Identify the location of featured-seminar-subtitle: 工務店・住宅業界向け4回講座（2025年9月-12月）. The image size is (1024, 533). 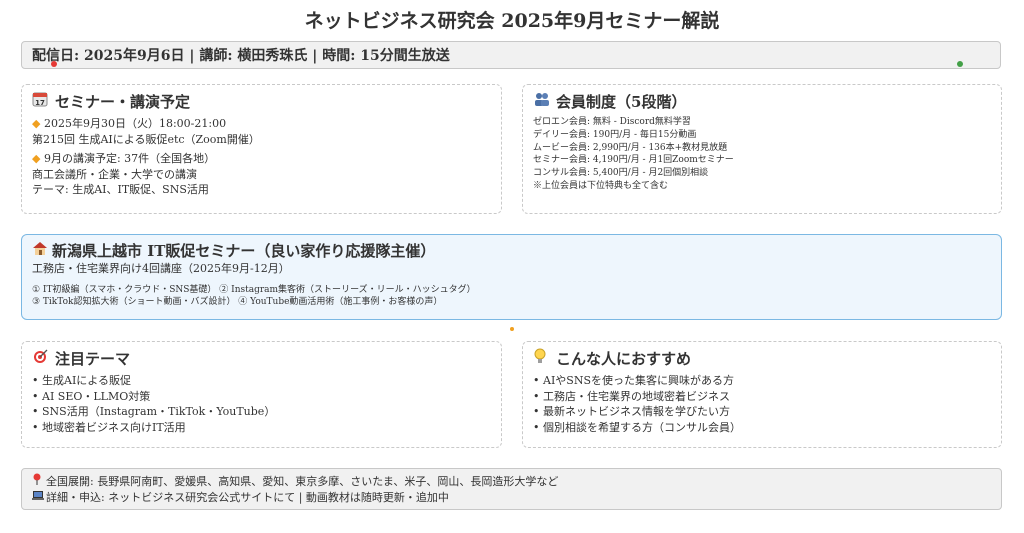
(161, 268).